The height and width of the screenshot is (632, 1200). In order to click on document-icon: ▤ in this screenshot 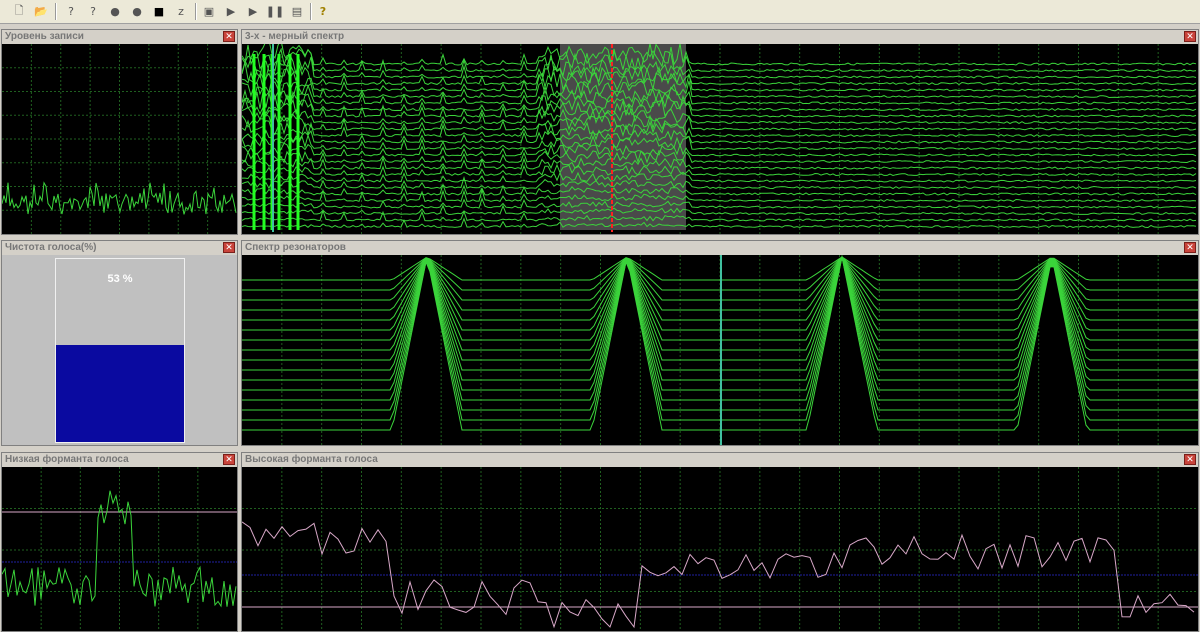, I will do `click(297, 11)`.